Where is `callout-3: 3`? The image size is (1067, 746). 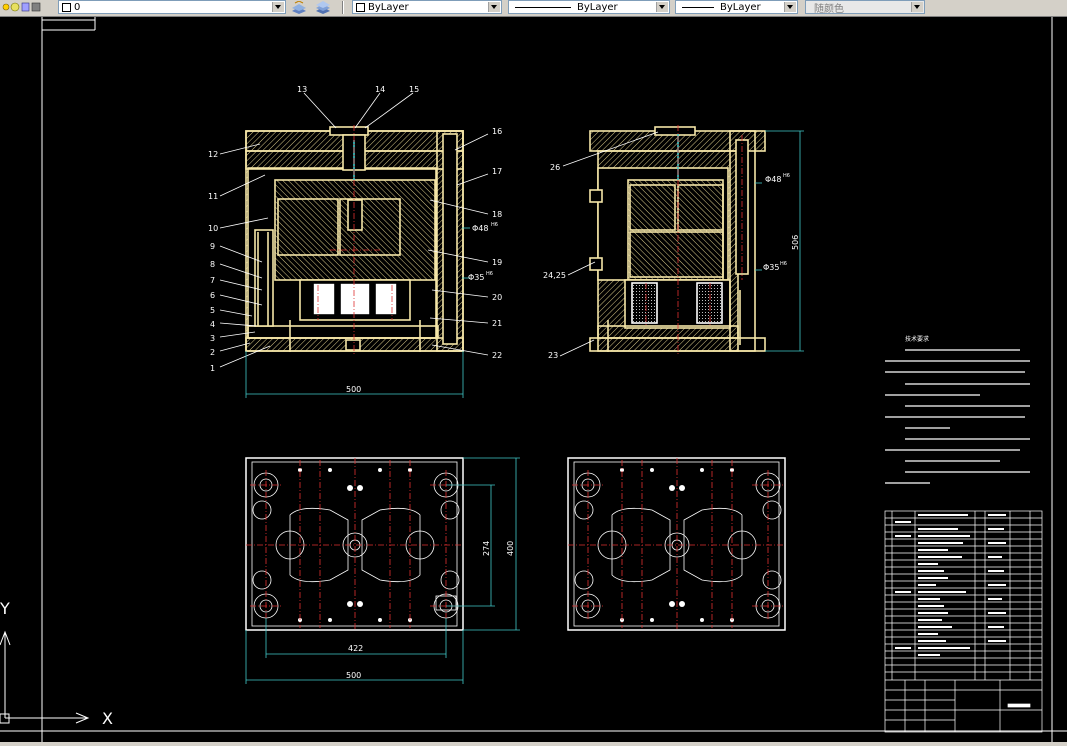
callout-3: 3 is located at coordinates (212, 338).